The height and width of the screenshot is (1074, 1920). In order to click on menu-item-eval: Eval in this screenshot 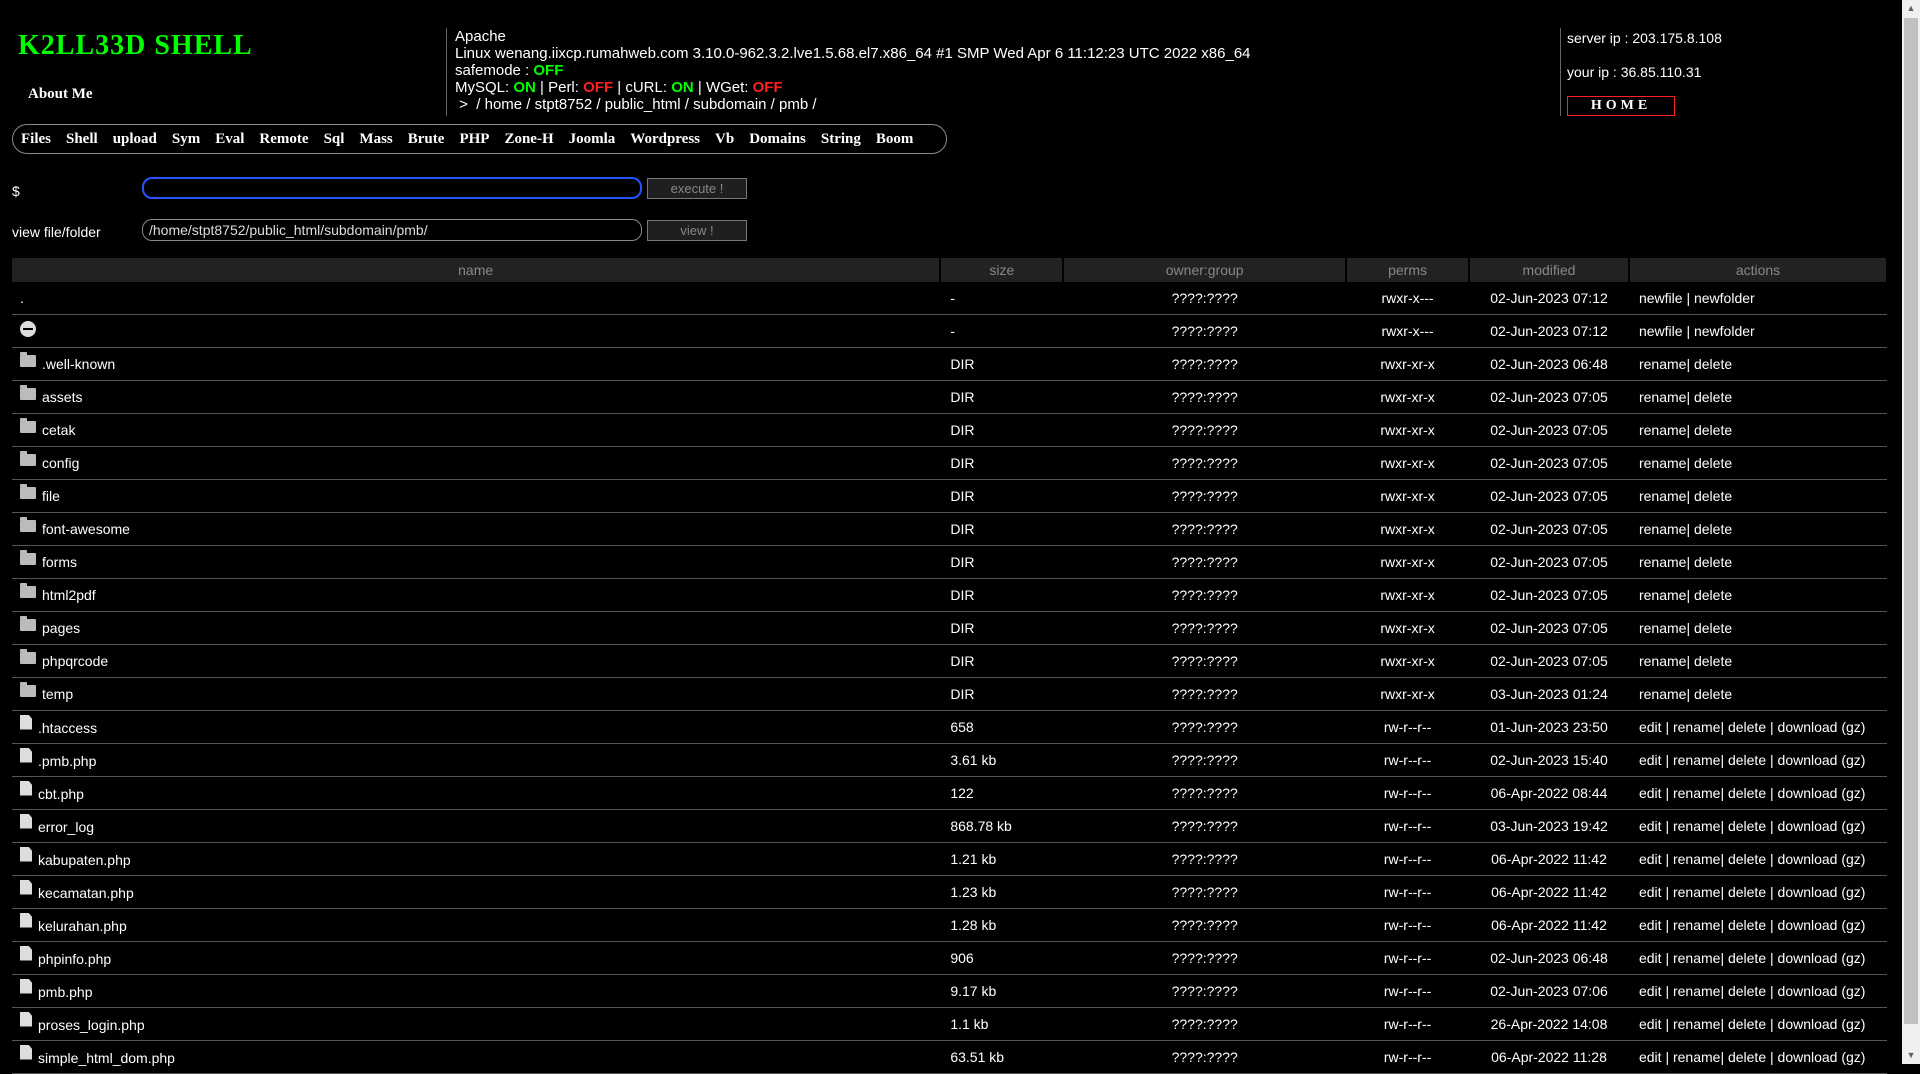, I will do `click(229, 139)`.